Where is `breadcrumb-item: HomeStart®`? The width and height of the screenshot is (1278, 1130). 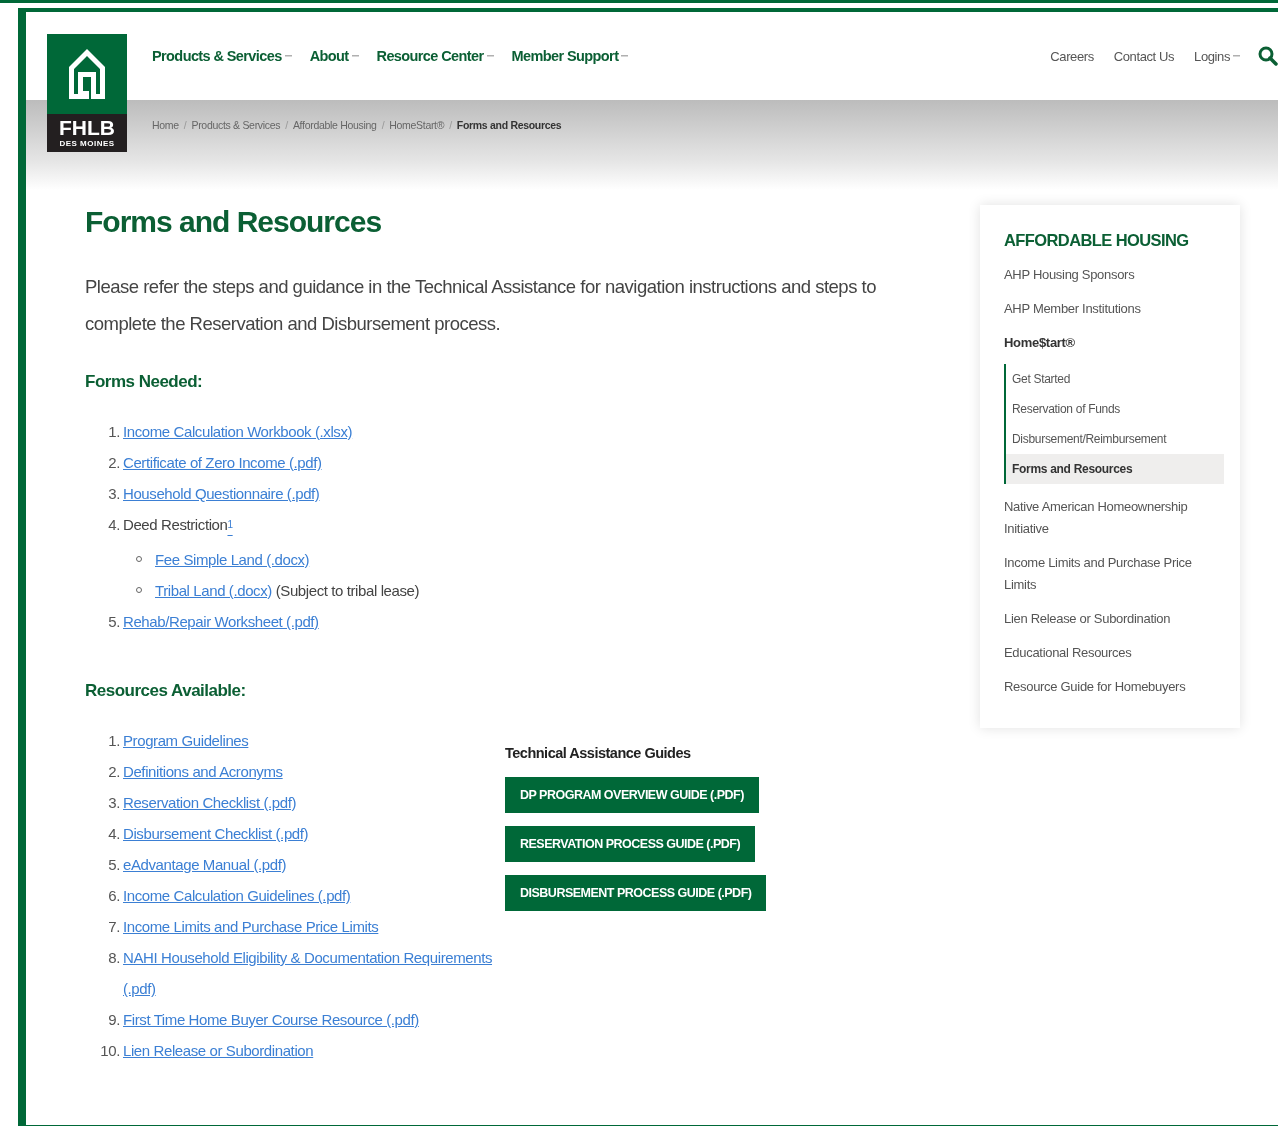 breadcrumb-item: HomeStart® is located at coordinates (417, 125).